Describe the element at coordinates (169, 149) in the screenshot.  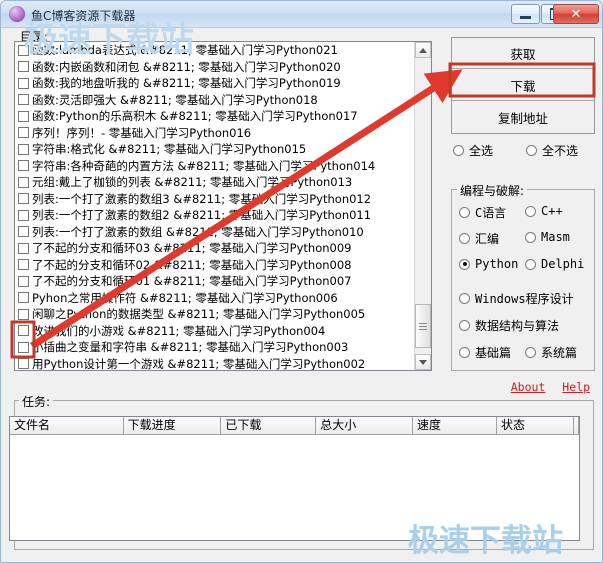
I see `list-item-label: 字符串:格式化 &#8211; 零基础入门学习Python015` at that location.